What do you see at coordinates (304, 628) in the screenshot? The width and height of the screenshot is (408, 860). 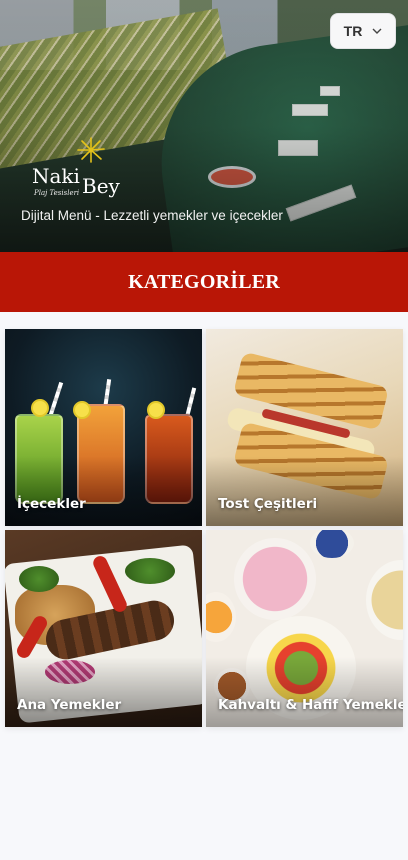 I see `category-card-breakfast: Kahvaltı & Hafif Yemekler` at bounding box center [304, 628].